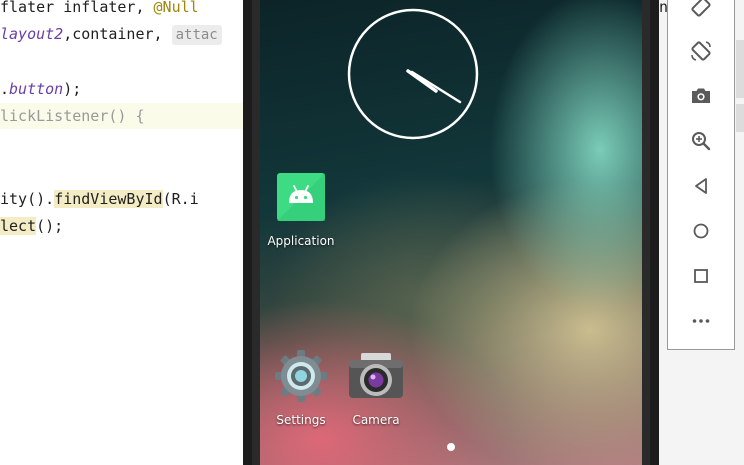 Image resolution: width=744 pixels, height=465 pixels. Describe the element at coordinates (108, 199) in the screenshot. I see `code-text: findViewById` at that location.